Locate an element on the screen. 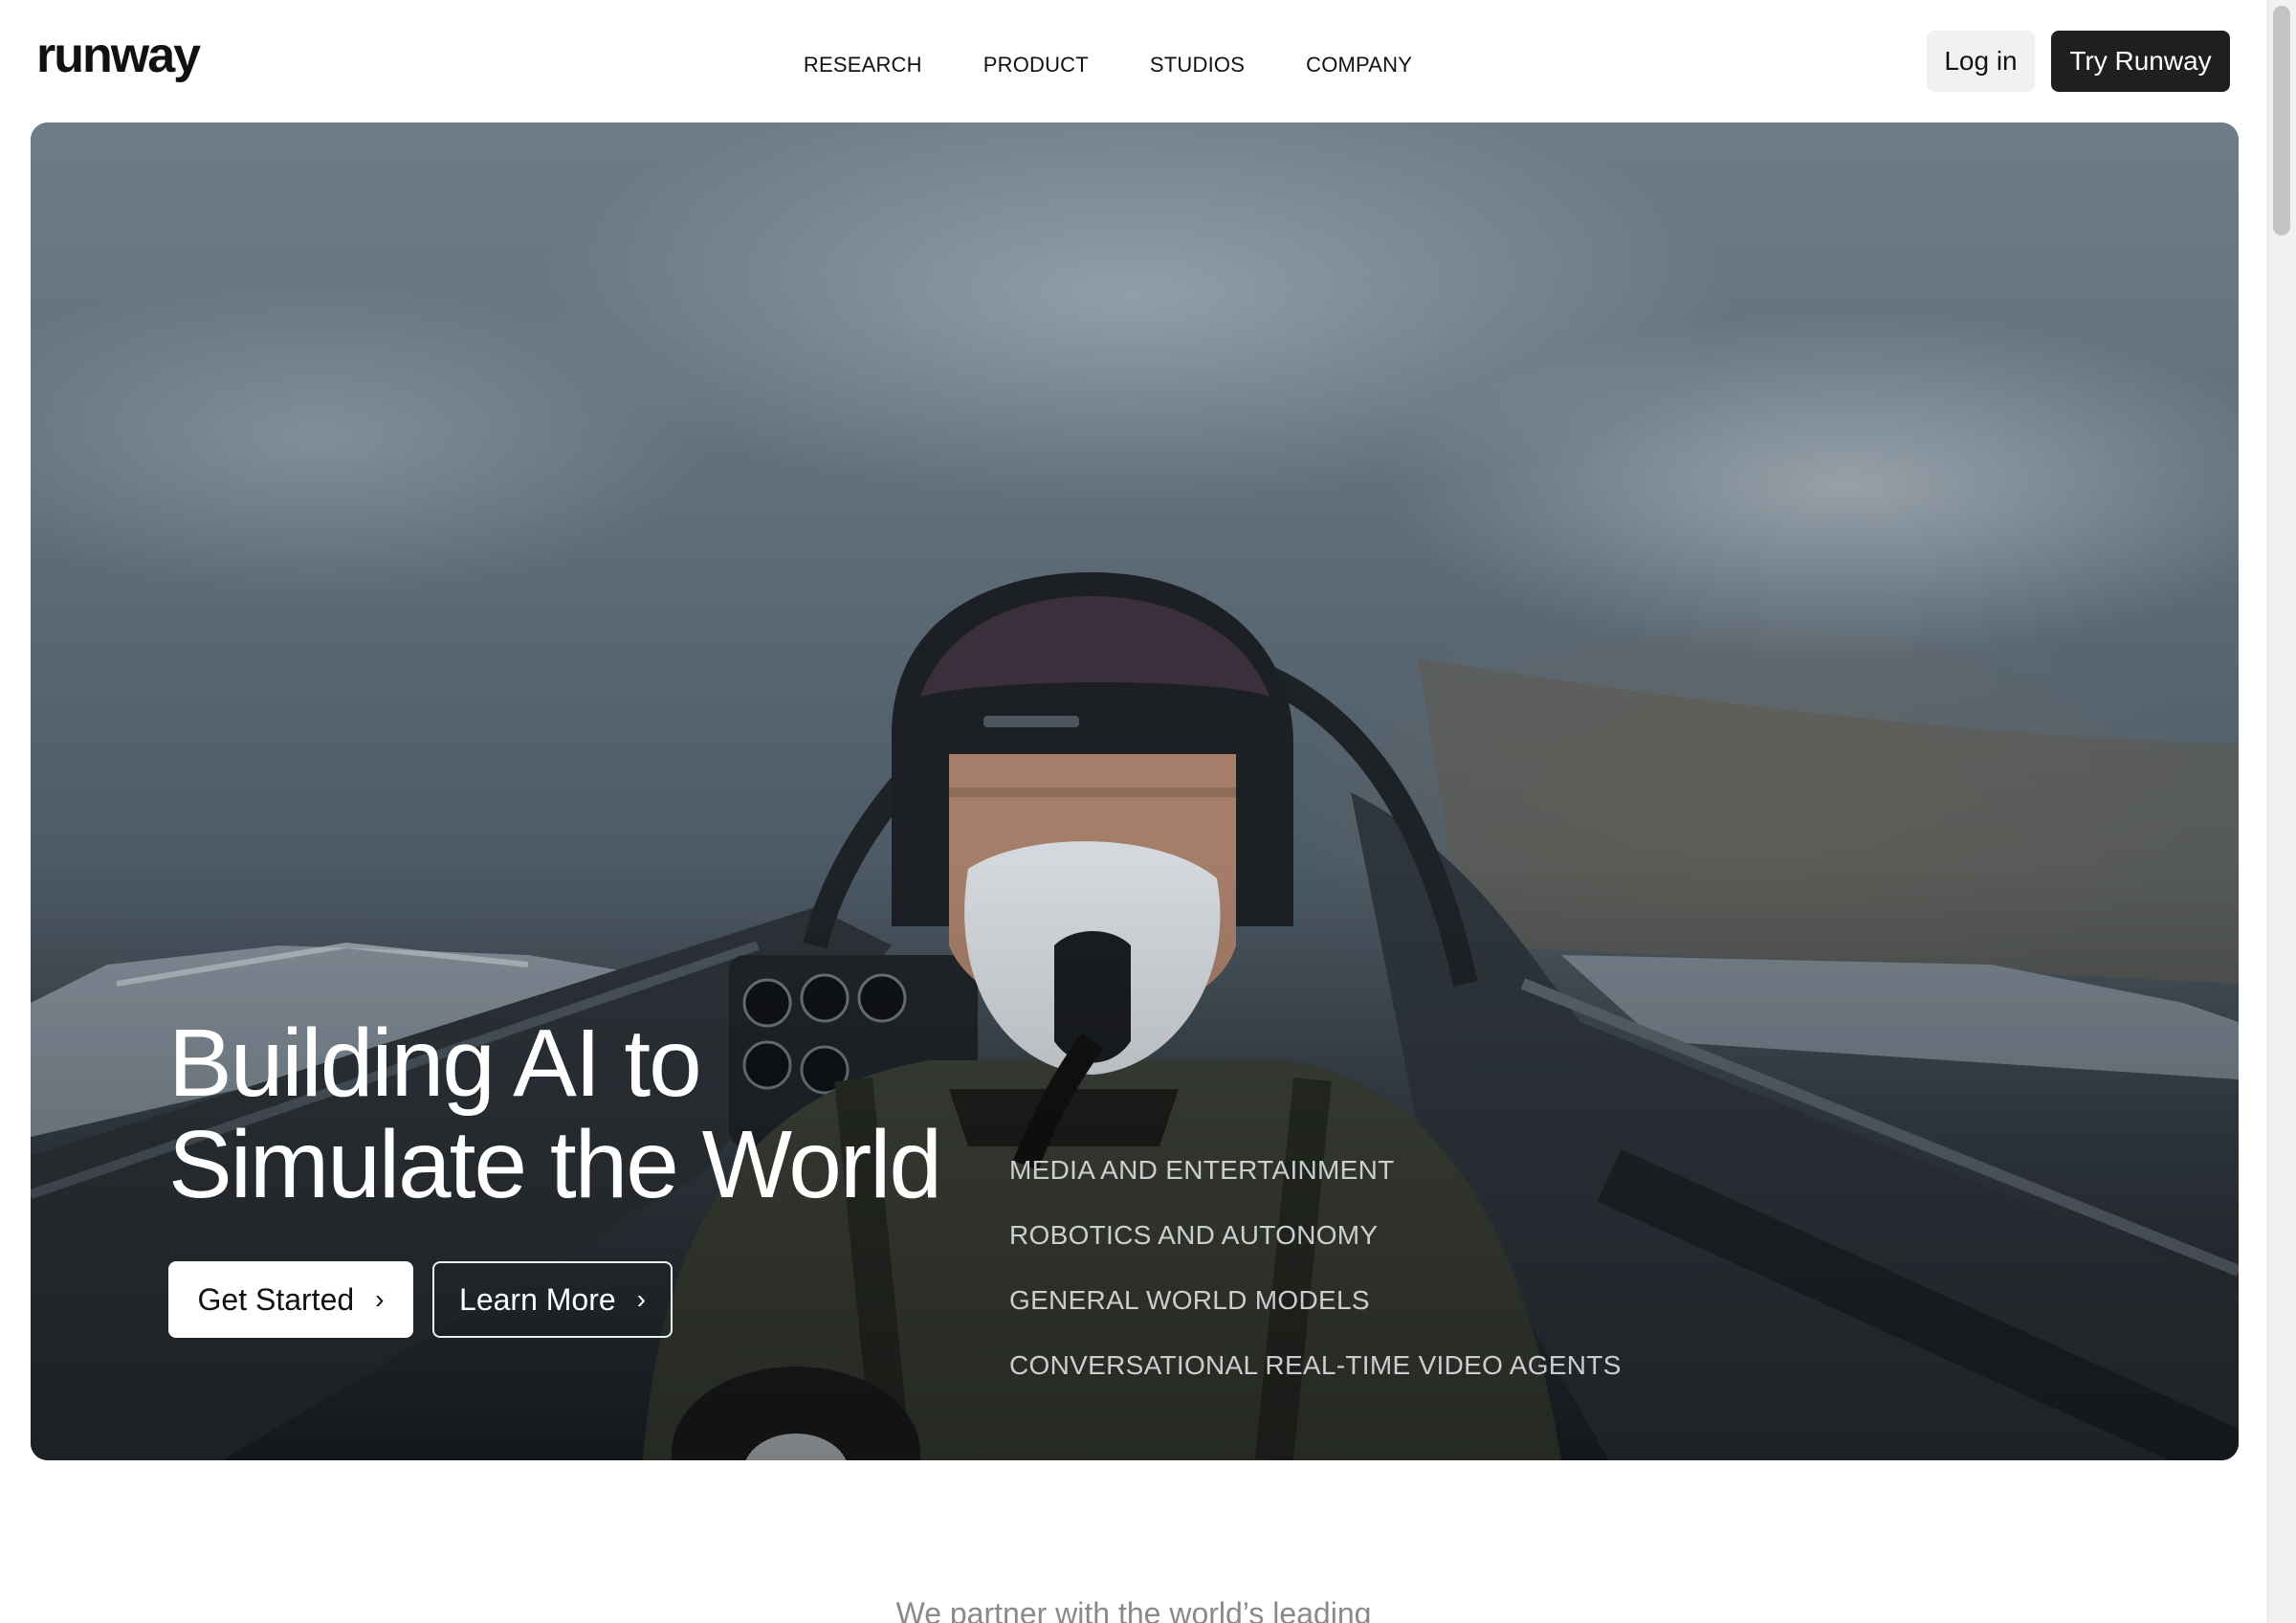 Image resolution: width=2296 pixels, height=1623 pixels. partner-heading: We partner with the world’s leading is located at coordinates (1133, 1609).